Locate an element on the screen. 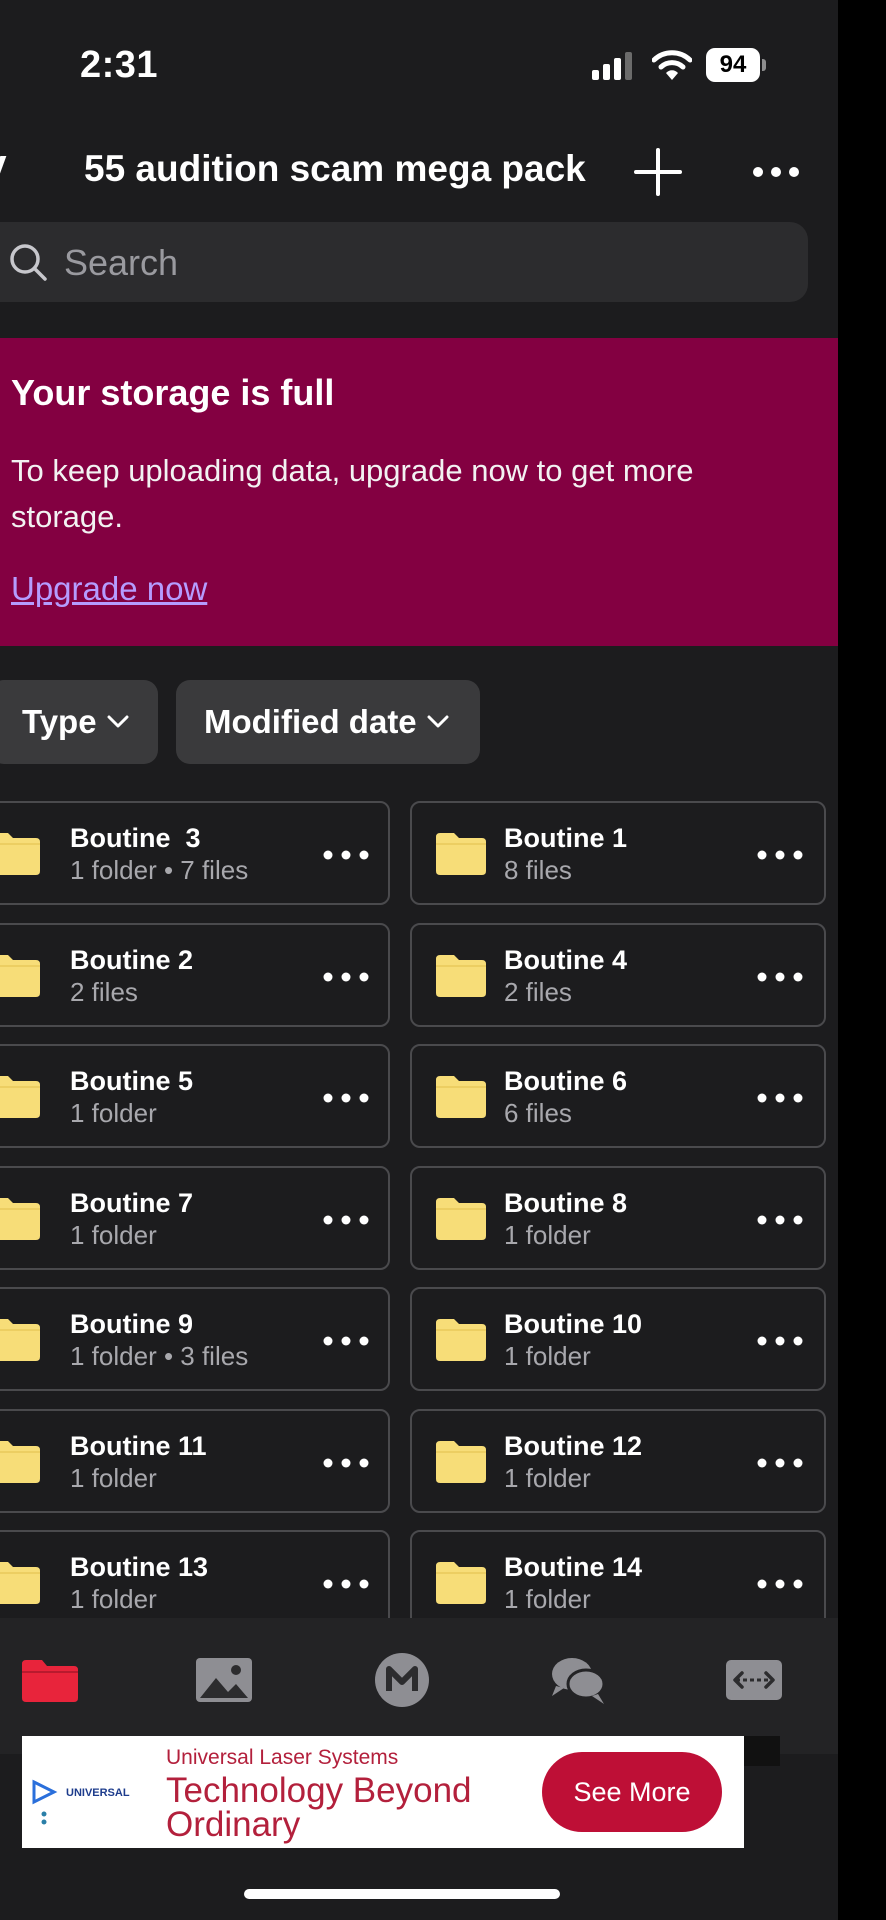 This screenshot has width=886, height=1920. folder-card: Boutine 51 folder is located at coordinates (195, 1096).